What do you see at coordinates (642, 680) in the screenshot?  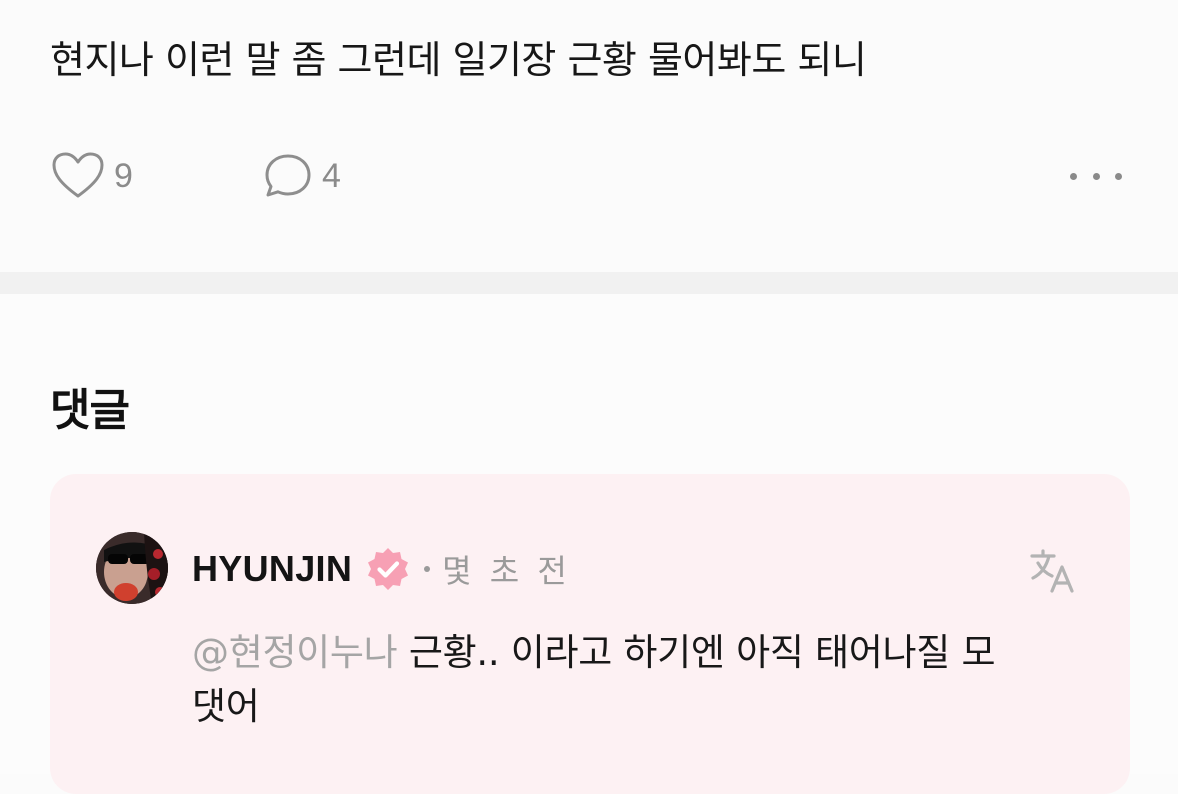 I see `comment-body: @현정이누나 근황.. 이라고 하기엔 아직 태어나질 모 댓어` at bounding box center [642, 680].